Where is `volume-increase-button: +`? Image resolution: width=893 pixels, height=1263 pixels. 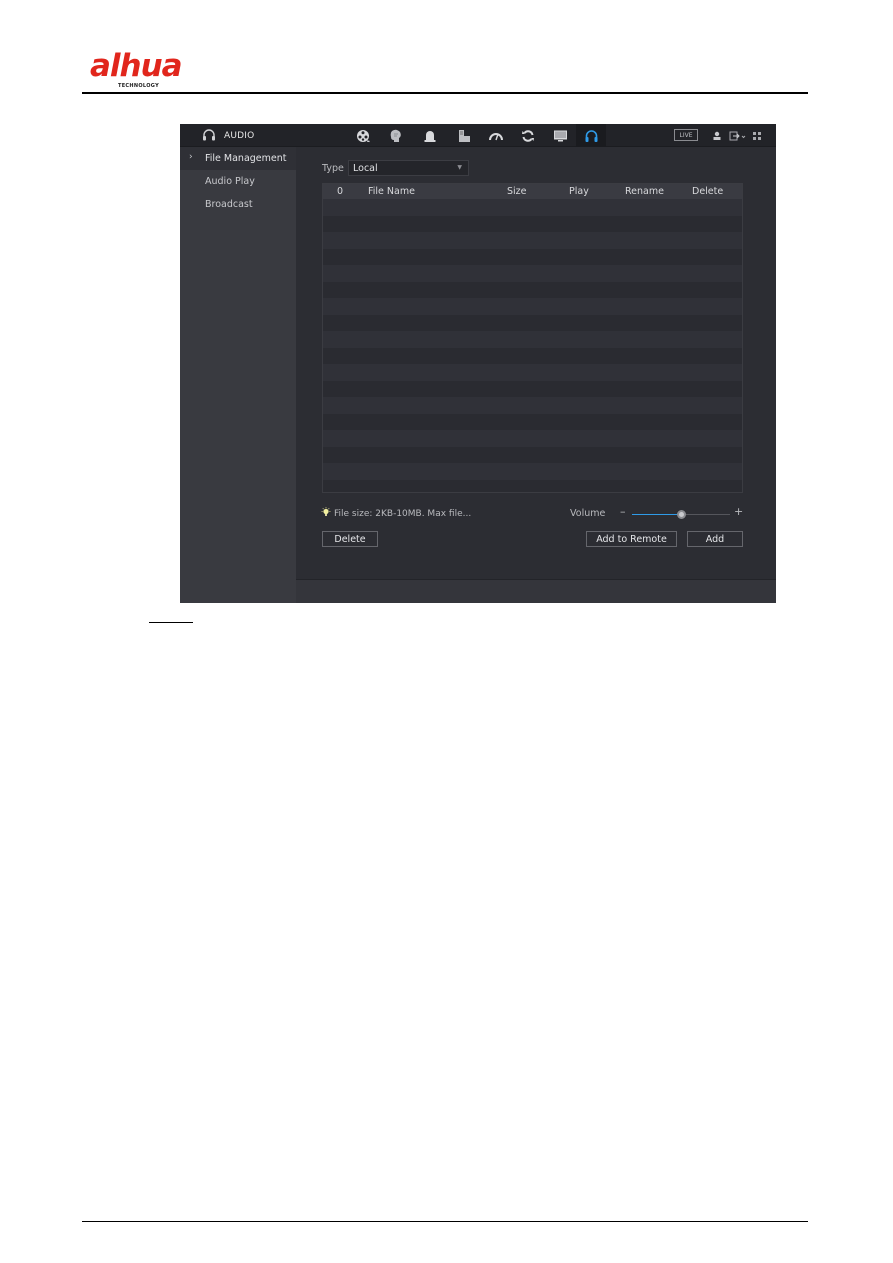 volume-increase-button: + is located at coordinates (738, 511).